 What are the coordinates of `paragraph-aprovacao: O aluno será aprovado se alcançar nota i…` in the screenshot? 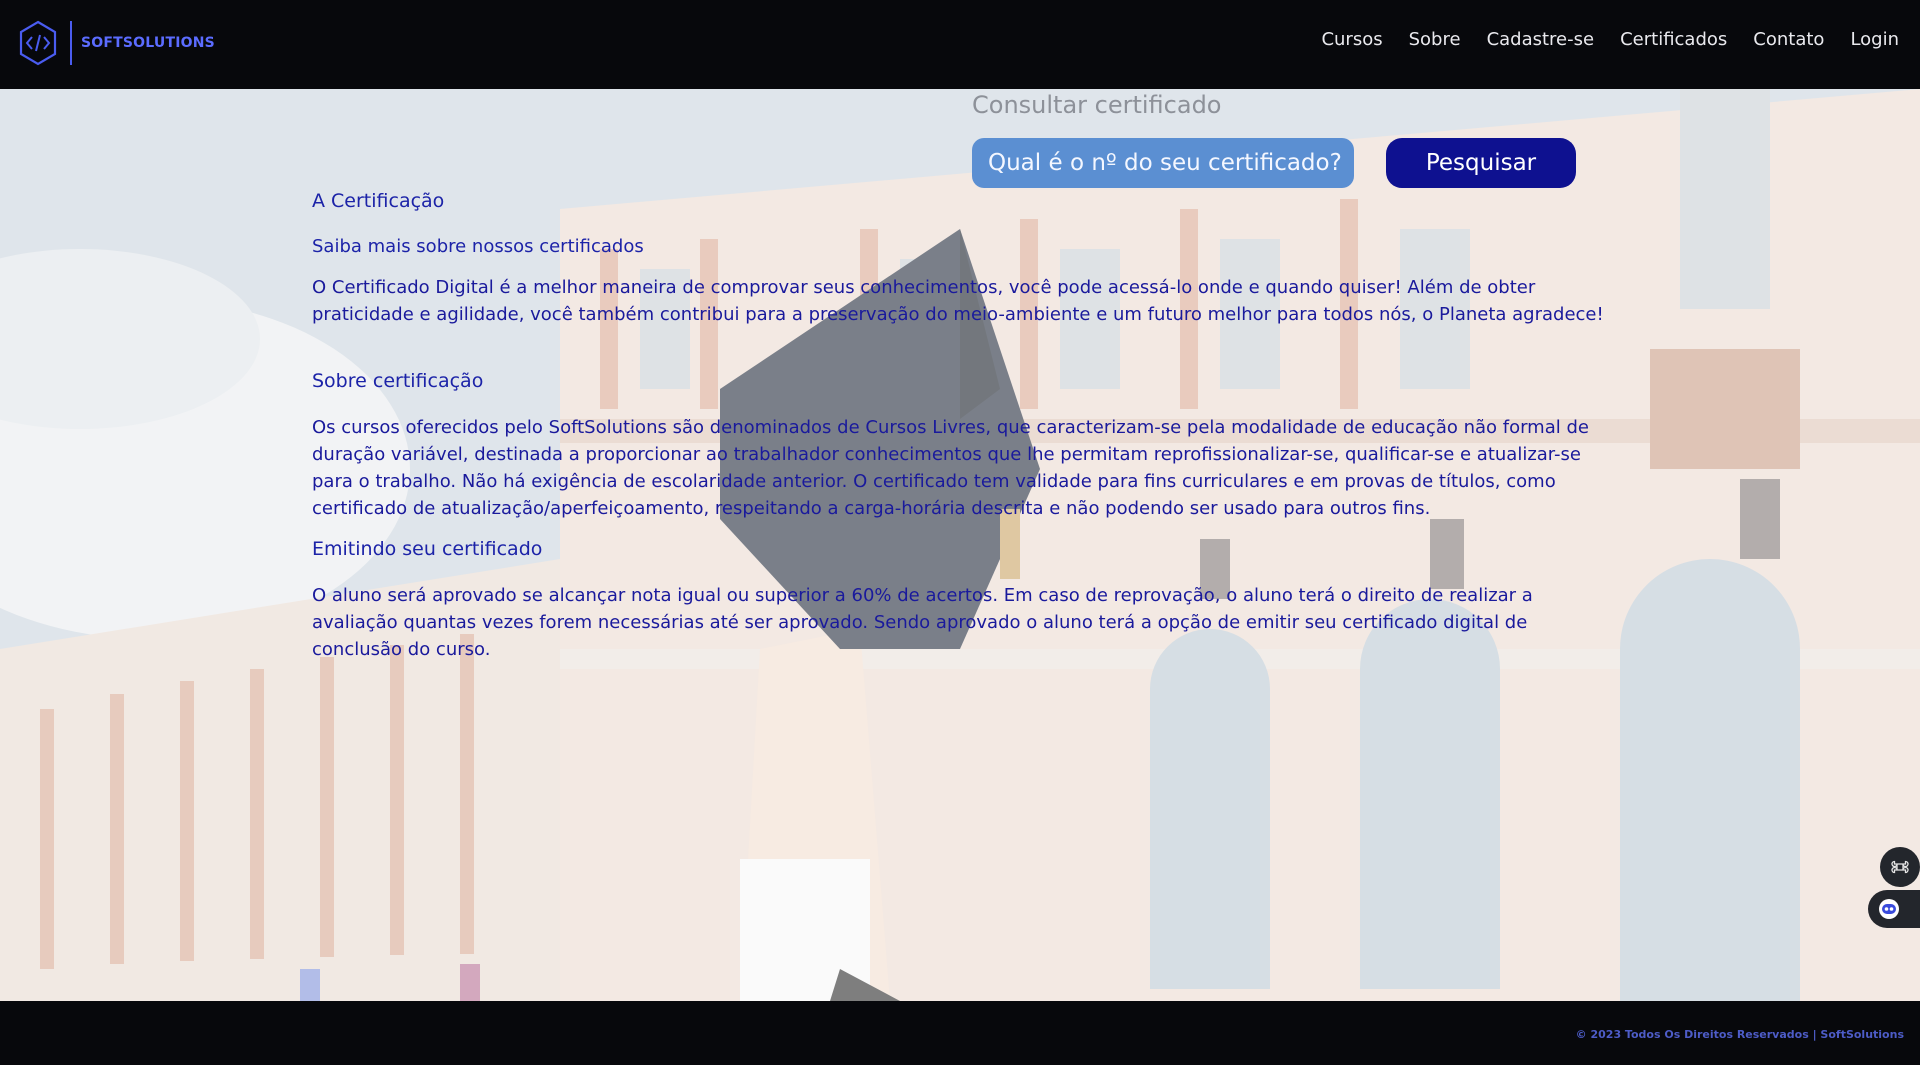 It's located at (922, 622).